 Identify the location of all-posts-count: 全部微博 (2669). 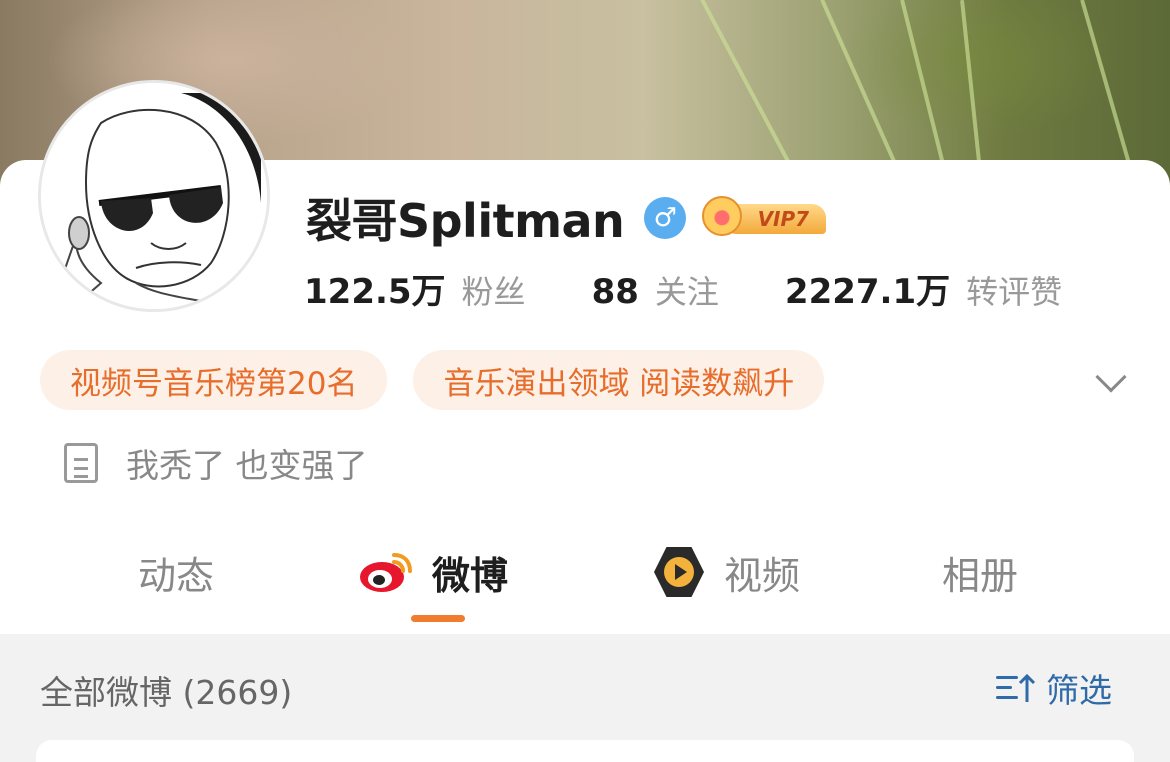
(166, 690).